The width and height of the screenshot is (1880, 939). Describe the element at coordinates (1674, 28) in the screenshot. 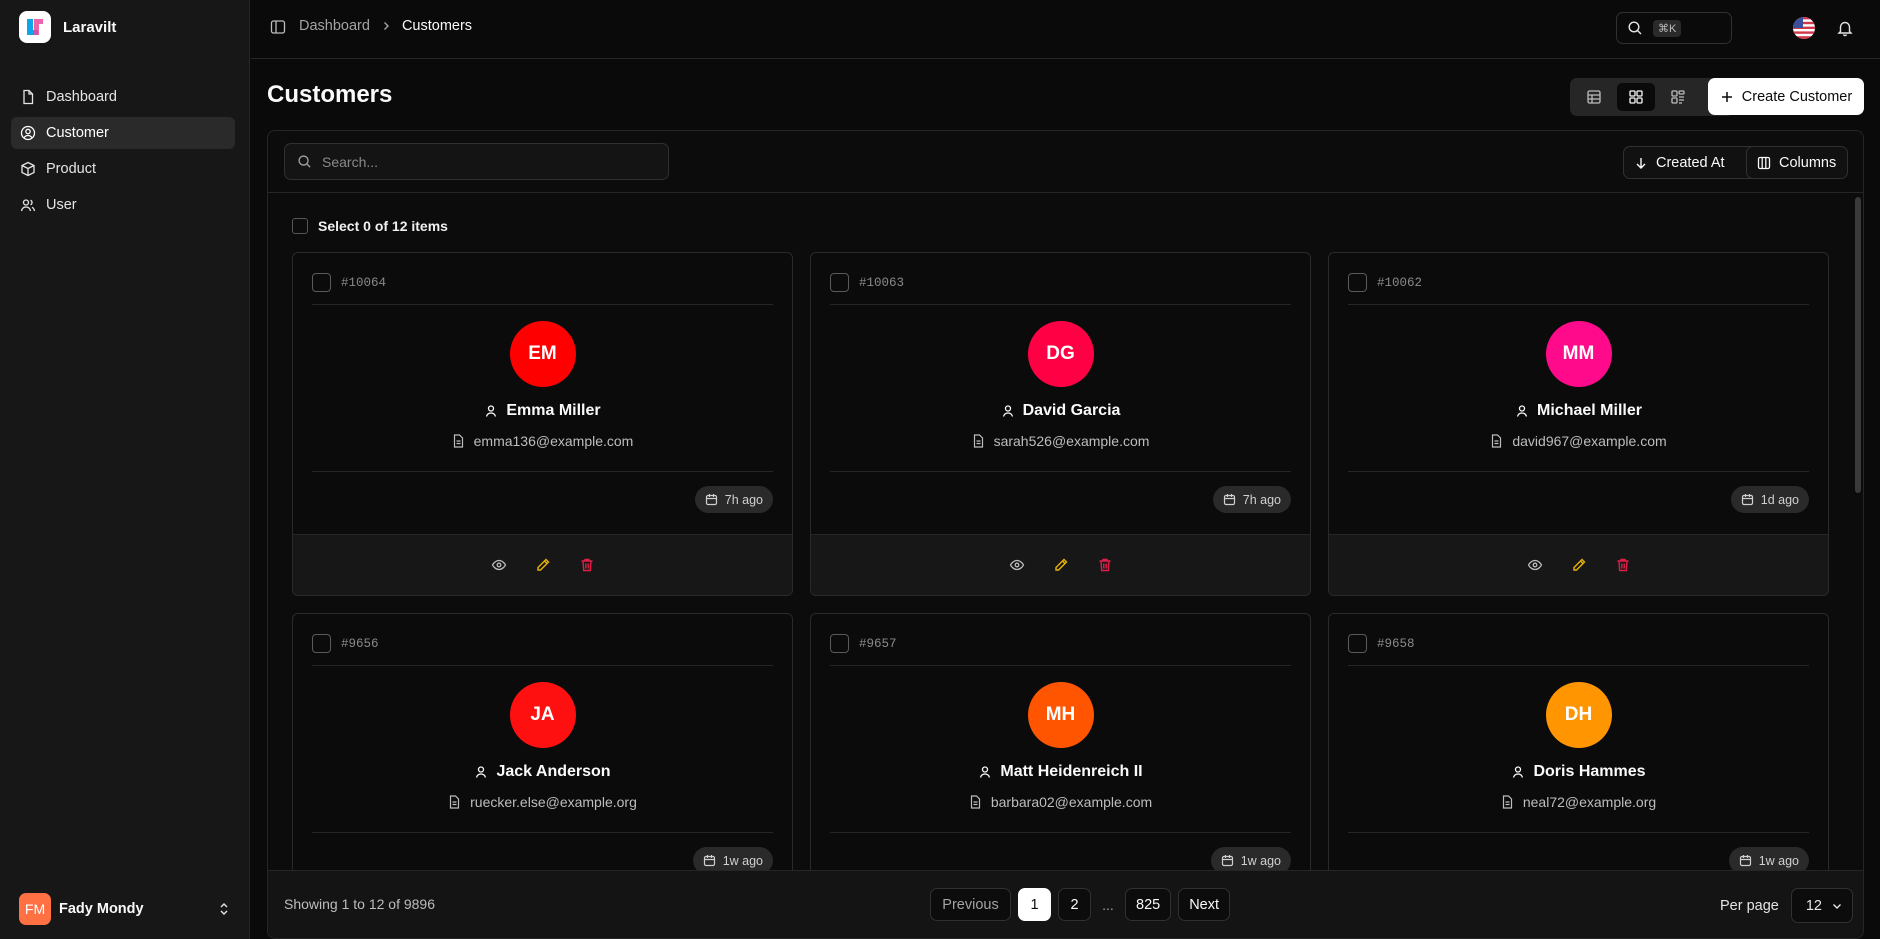

I see `global-search-button: ⌘K` at that location.